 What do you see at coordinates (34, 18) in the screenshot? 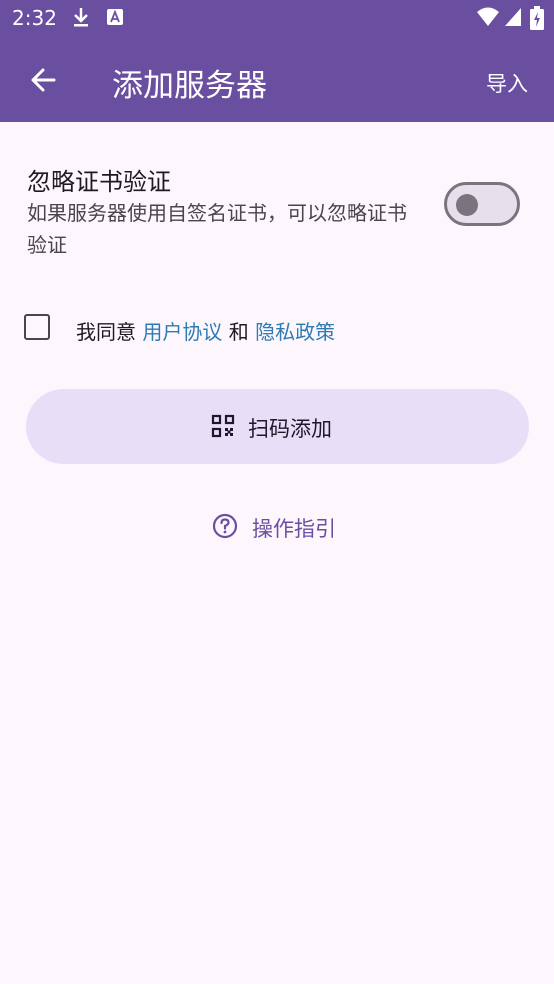
I see `status-time: 2:32` at bounding box center [34, 18].